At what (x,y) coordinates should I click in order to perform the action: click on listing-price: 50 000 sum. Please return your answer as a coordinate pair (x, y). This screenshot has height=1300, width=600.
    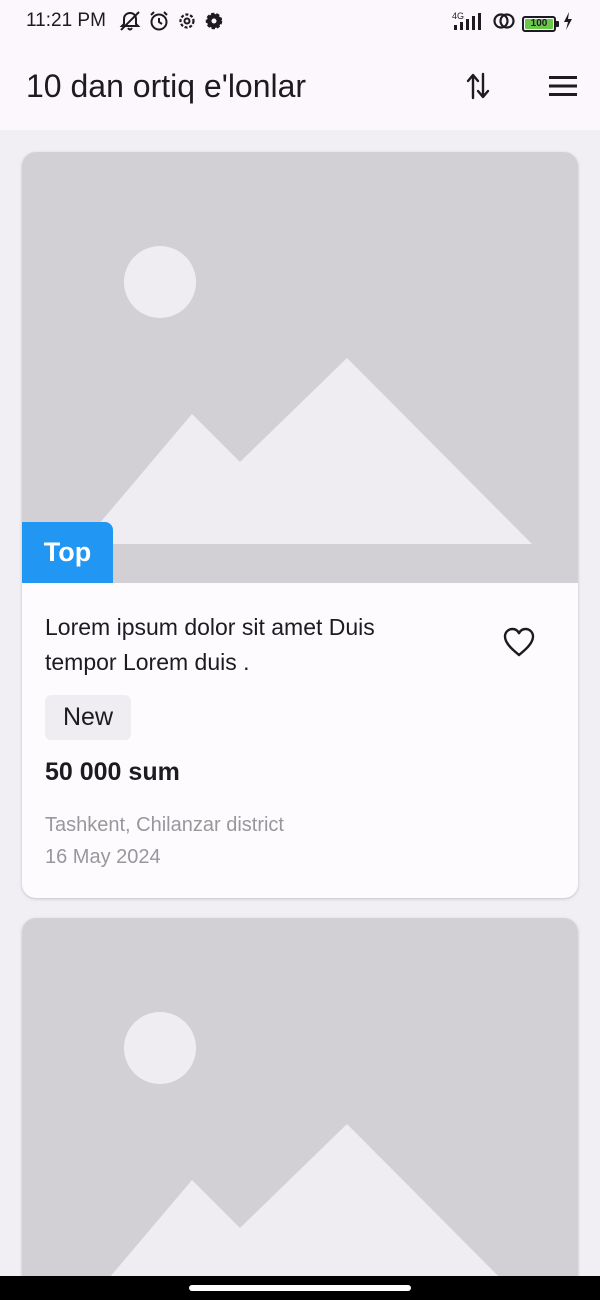
    Looking at the image, I should click on (112, 772).